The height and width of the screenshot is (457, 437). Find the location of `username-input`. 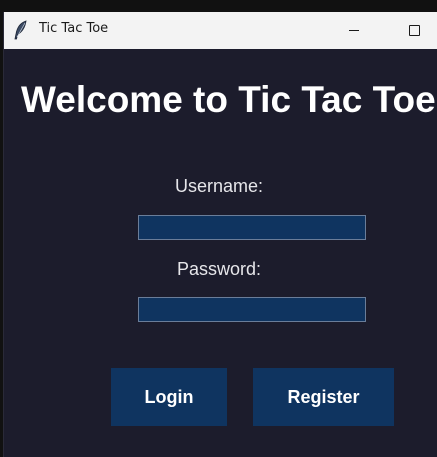

username-input is located at coordinates (252, 227).